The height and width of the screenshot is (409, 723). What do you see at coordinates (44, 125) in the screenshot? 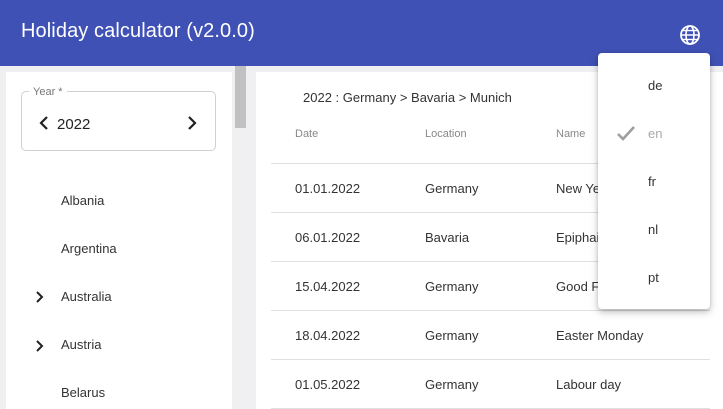
I see `year-prev-button` at bounding box center [44, 125].